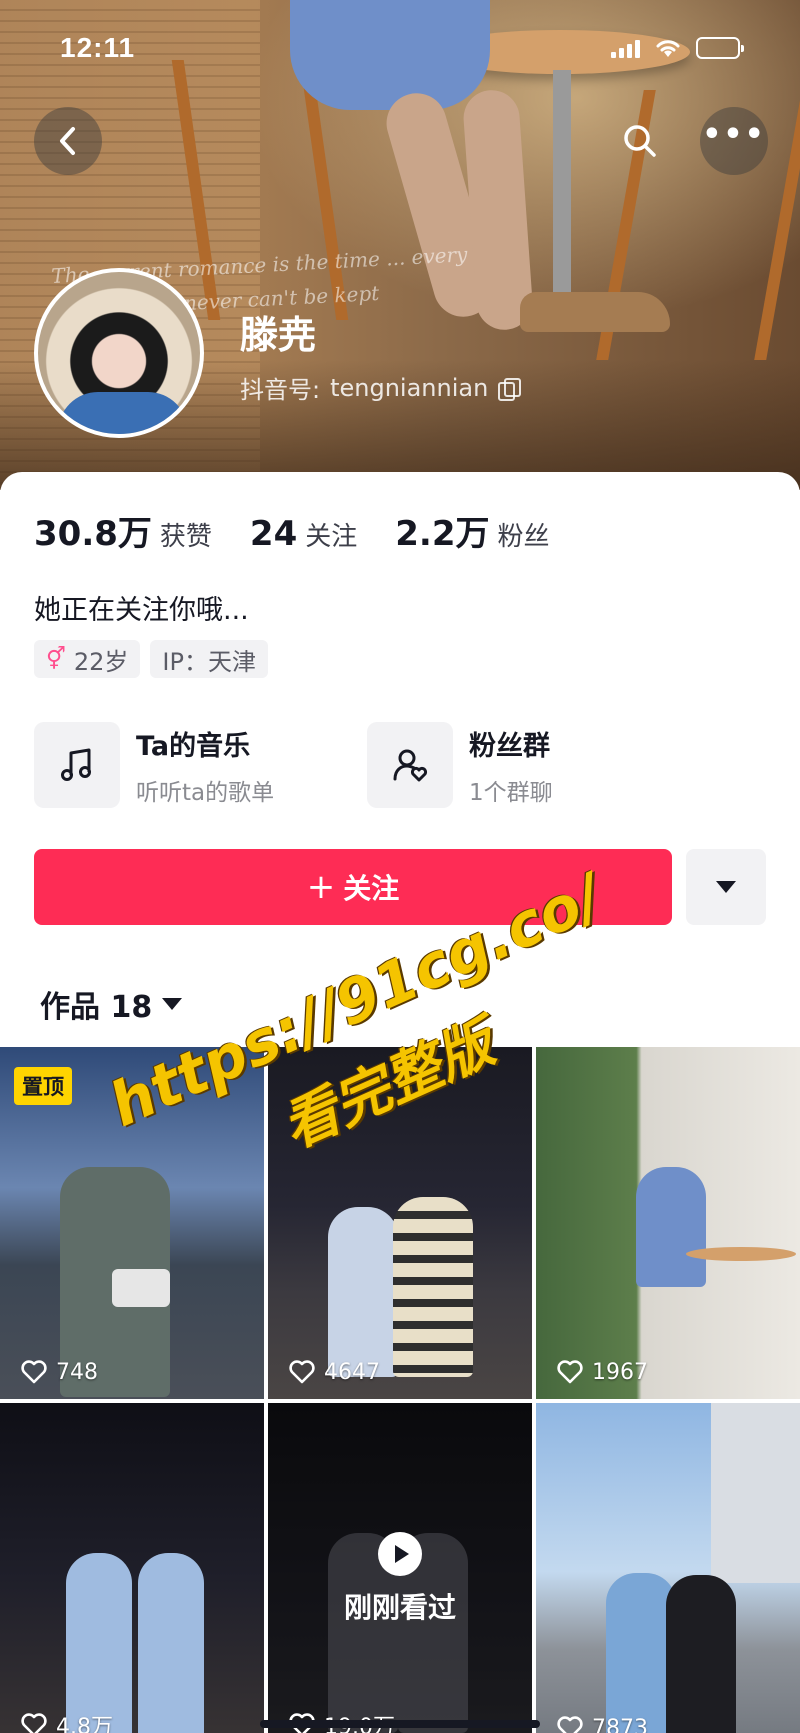 The width and height of the screenshot is (800, 1733). I want to click on video-tile: 刚刚看过 19.0万, so click(400, 1568).